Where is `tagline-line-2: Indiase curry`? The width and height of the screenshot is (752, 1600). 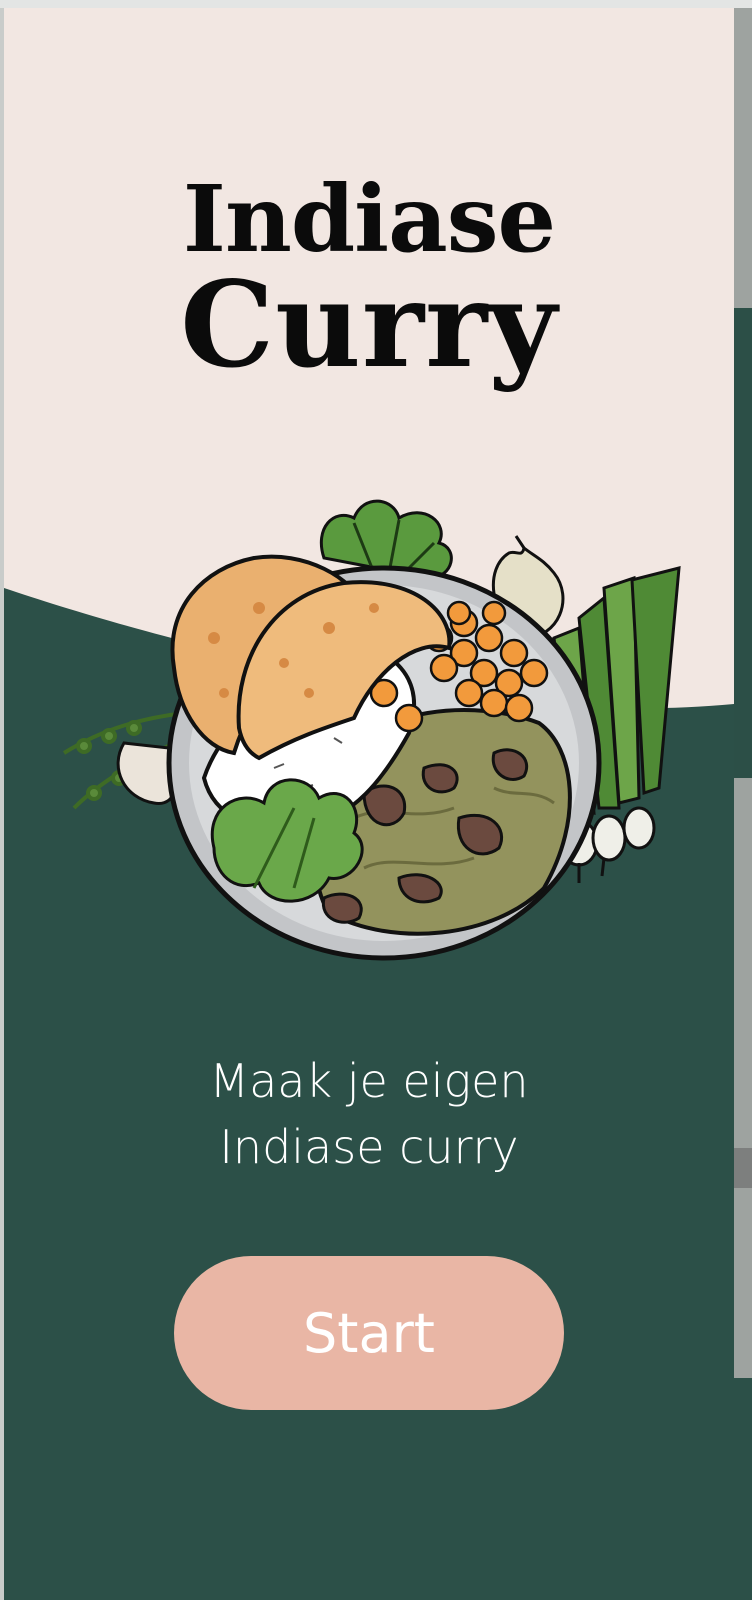
tagline-line-2: Indiase curry is located at coordinates (369, 1147).